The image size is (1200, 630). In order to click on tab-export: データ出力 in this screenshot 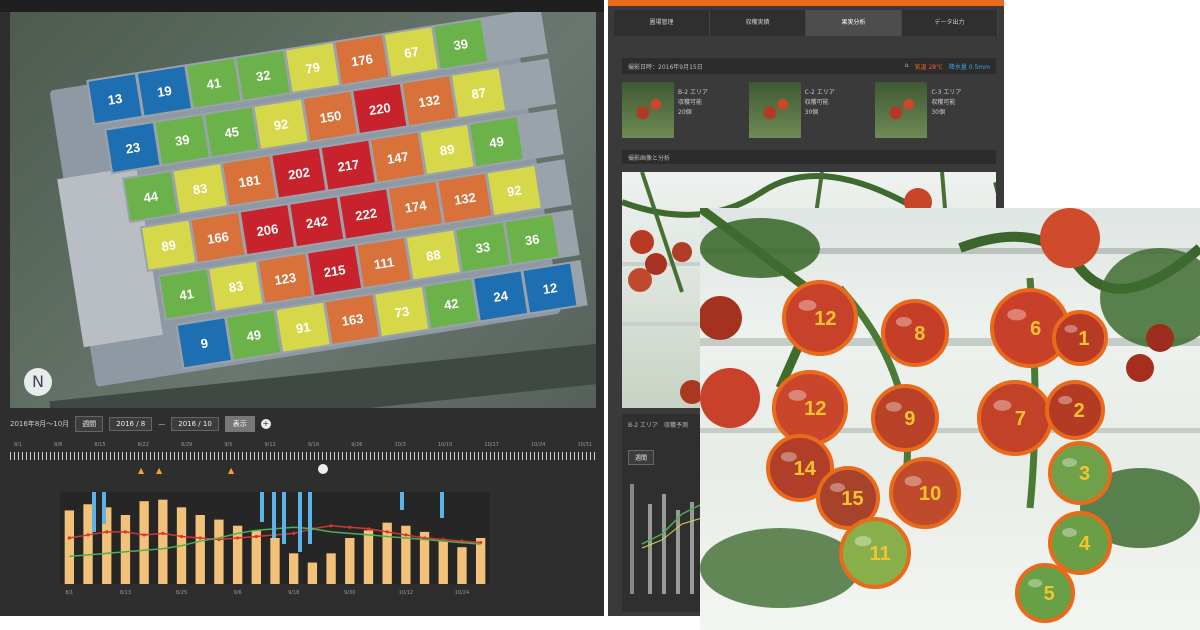, I will do `click(950, 23)`.